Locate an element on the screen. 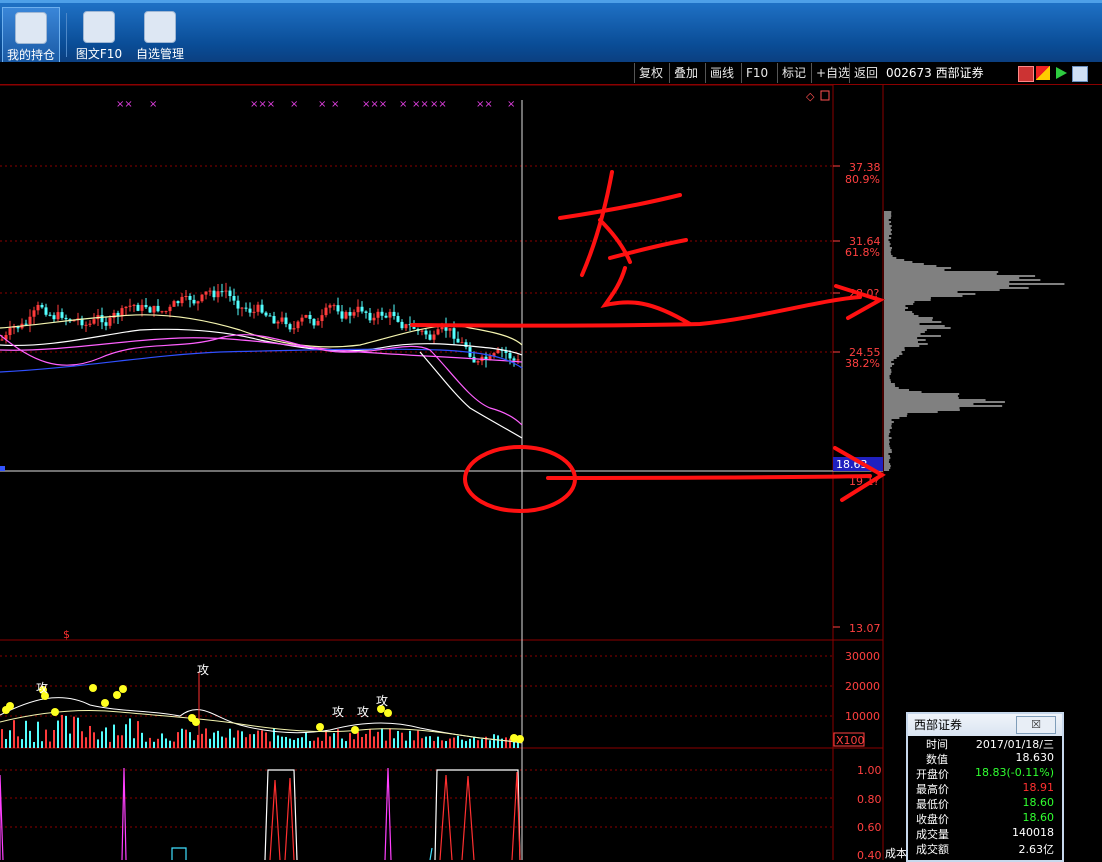 The height and width of the screenshot is (862, 1102). volume-axis: 30000 20000 10000 is located at coordinates (862, 686).